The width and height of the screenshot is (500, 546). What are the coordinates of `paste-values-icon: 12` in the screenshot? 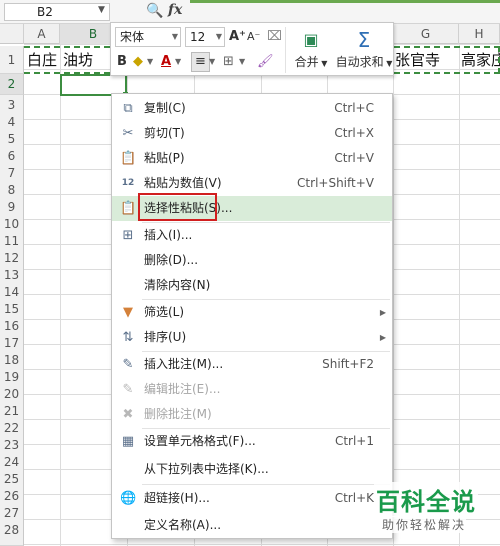 It's located at (128, 183).